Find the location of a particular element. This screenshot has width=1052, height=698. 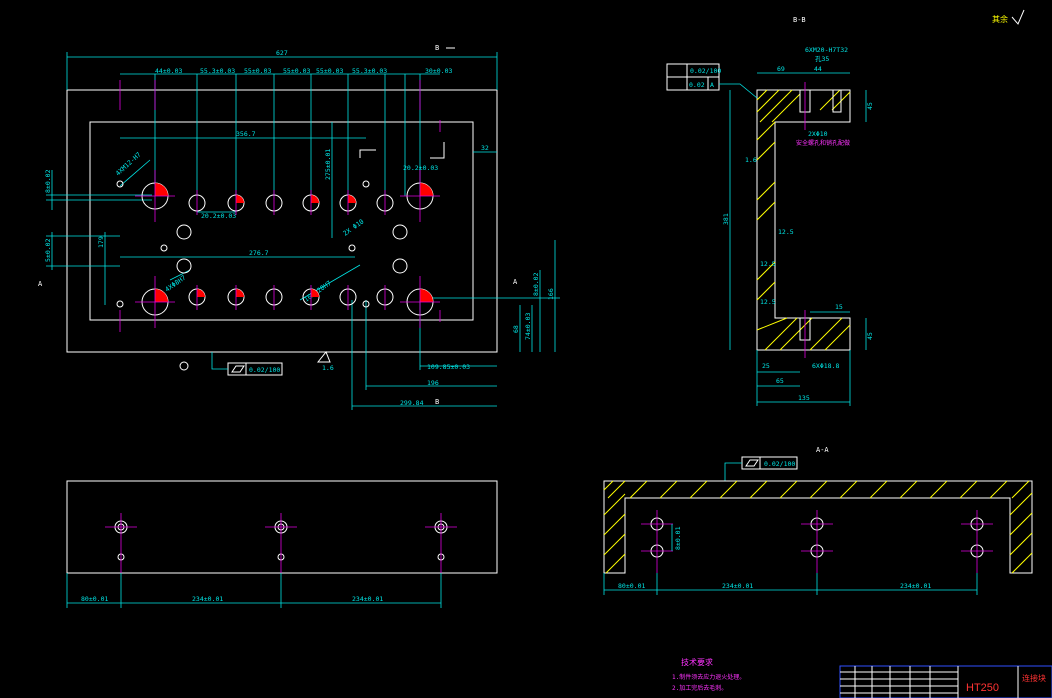

label-16x: 16XΦ20H7 is located at coordinates (318, 291).